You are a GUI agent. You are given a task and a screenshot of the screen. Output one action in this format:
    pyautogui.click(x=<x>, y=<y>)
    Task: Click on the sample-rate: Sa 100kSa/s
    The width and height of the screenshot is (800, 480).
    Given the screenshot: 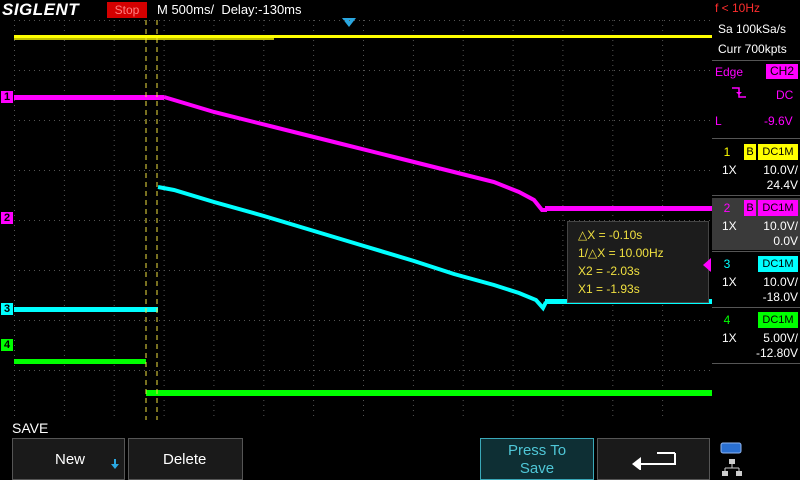 What is the action you would take?
    pyautogui.click(x=752, y=29)
    